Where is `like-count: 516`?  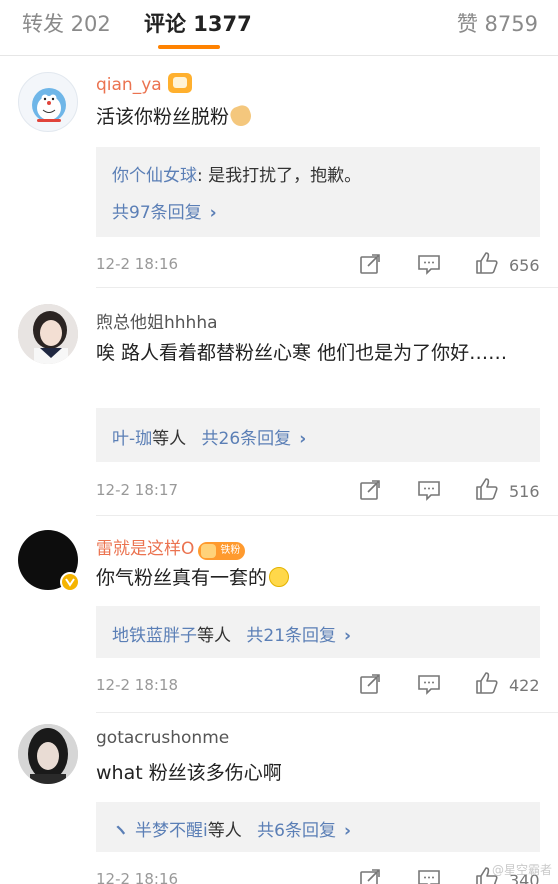 like-count: 516 is located at coordinates (524, 491).